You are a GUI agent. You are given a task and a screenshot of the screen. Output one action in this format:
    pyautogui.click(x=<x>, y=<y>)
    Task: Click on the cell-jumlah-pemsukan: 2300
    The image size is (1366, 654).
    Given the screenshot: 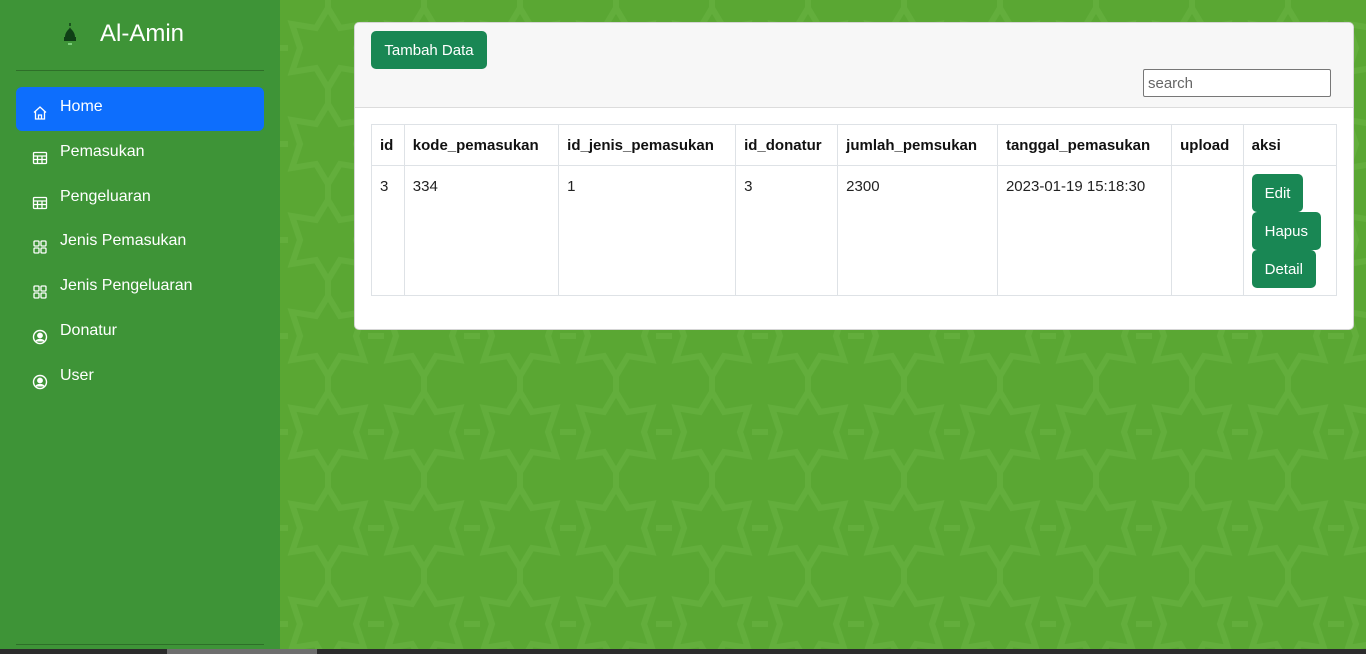 What is the action you would take?
    pyautogui.click(x=917, y=230)
    